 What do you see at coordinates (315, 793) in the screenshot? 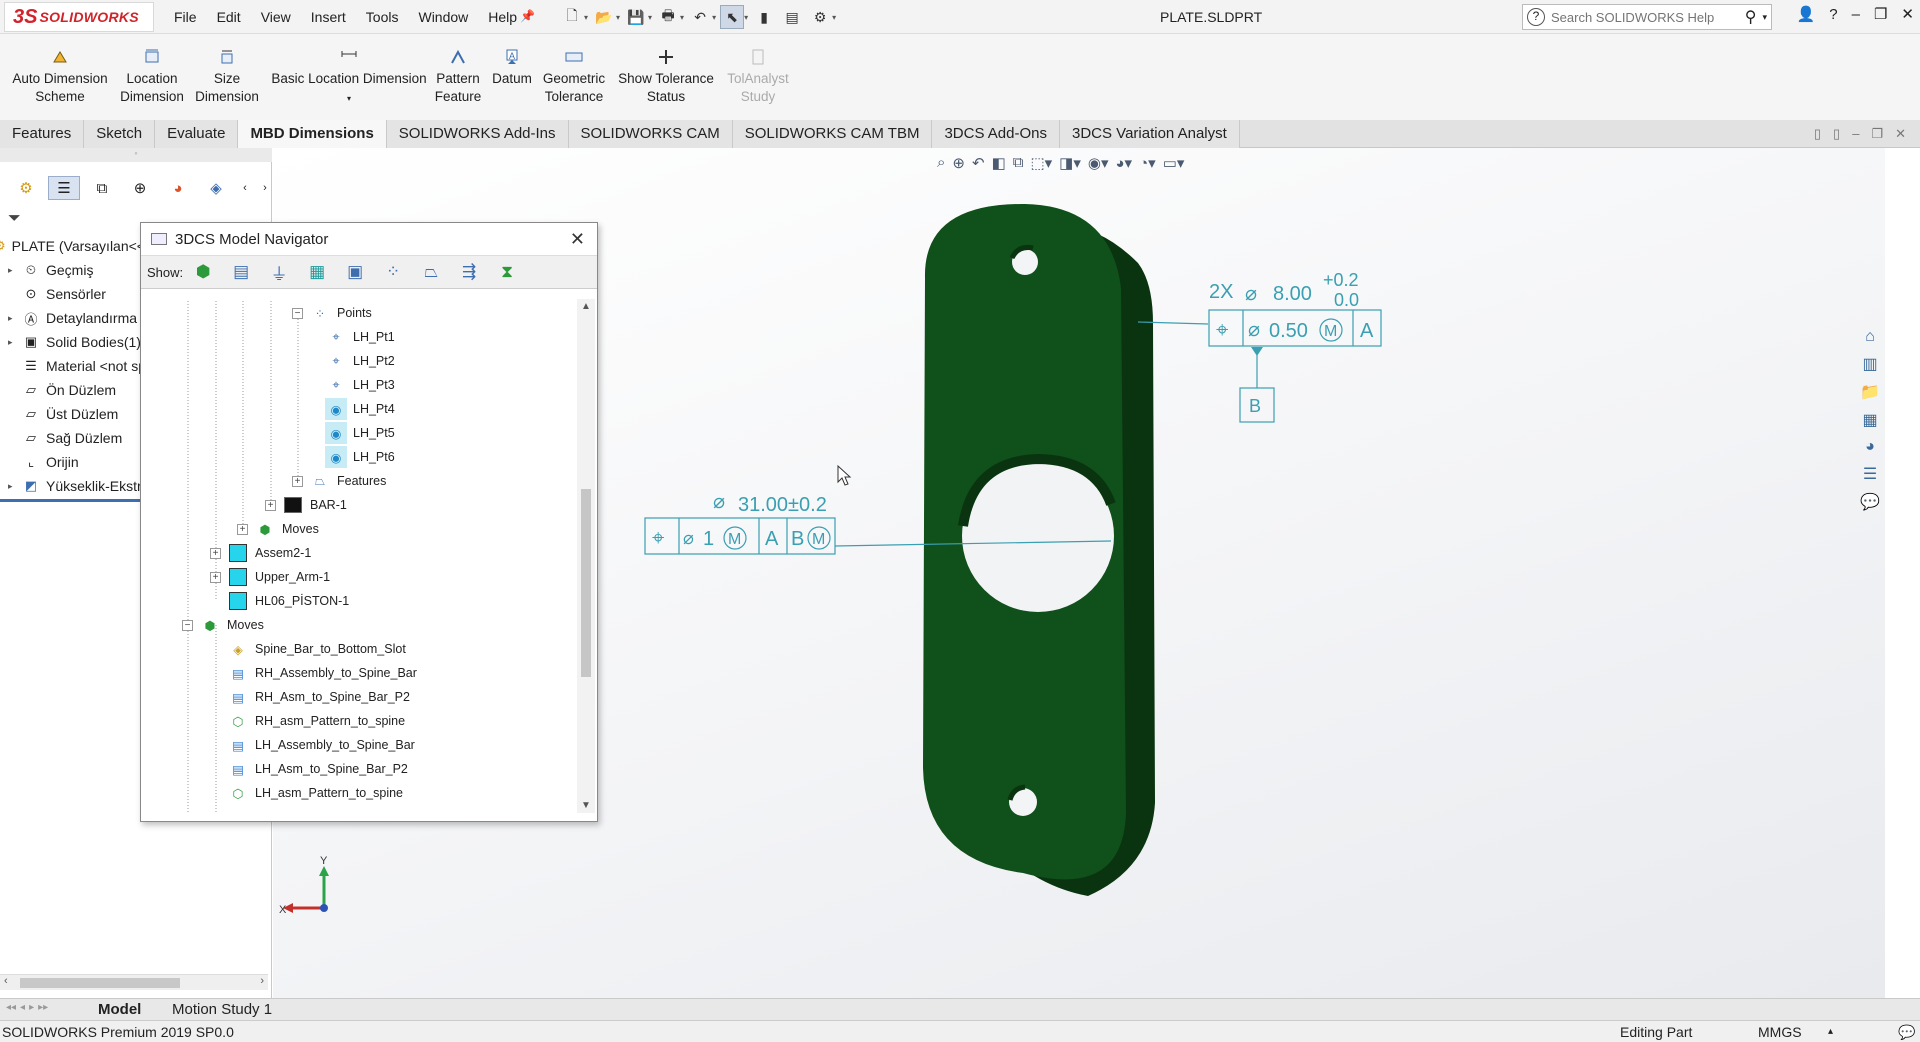
I see `tree-item-move: ⬡ LH_asm_Pattern_to_spine` at bounding box center [315, 793].